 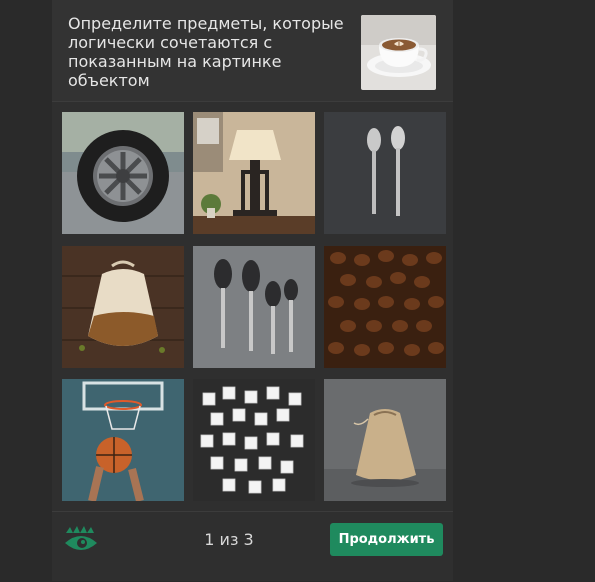 I want to click on tile-two-spoons, so click(x=385, y=173).